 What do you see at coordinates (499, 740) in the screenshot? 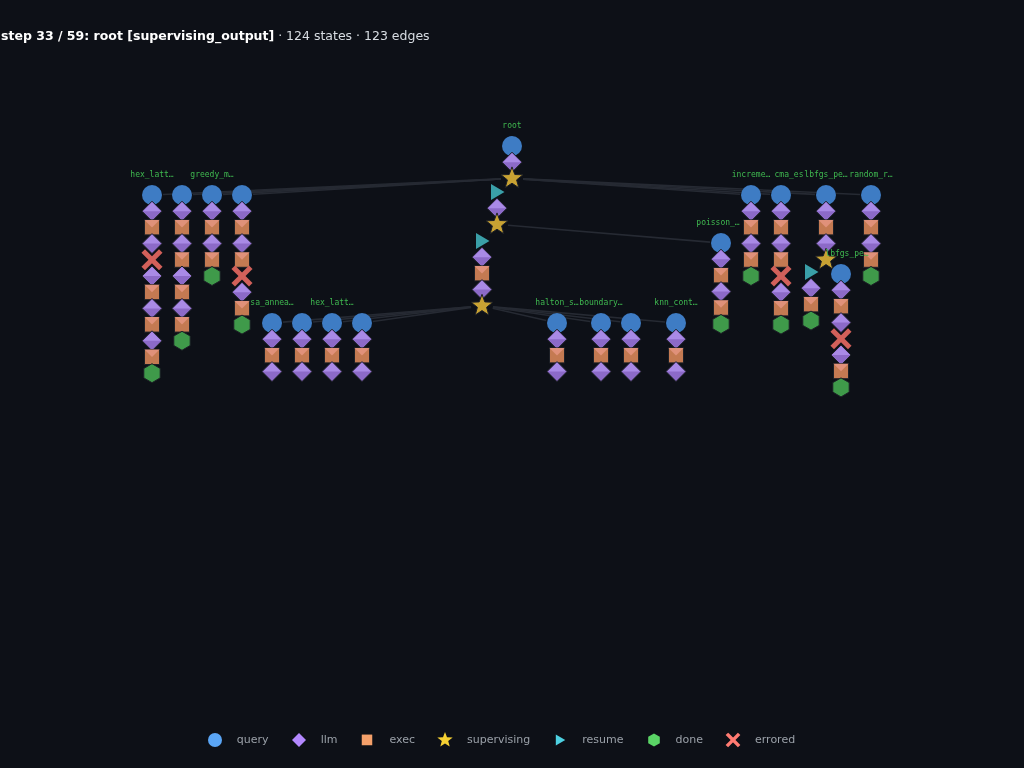
I see `legend-label: supervising` at bounding box center [499, 740].